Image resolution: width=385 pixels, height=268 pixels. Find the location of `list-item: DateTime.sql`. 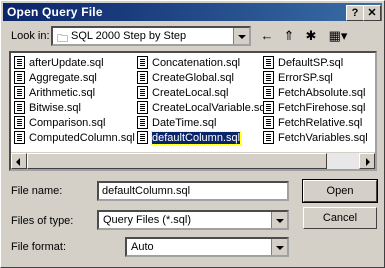

list-item: DateTime.sql is located at coordinates (176, 122).